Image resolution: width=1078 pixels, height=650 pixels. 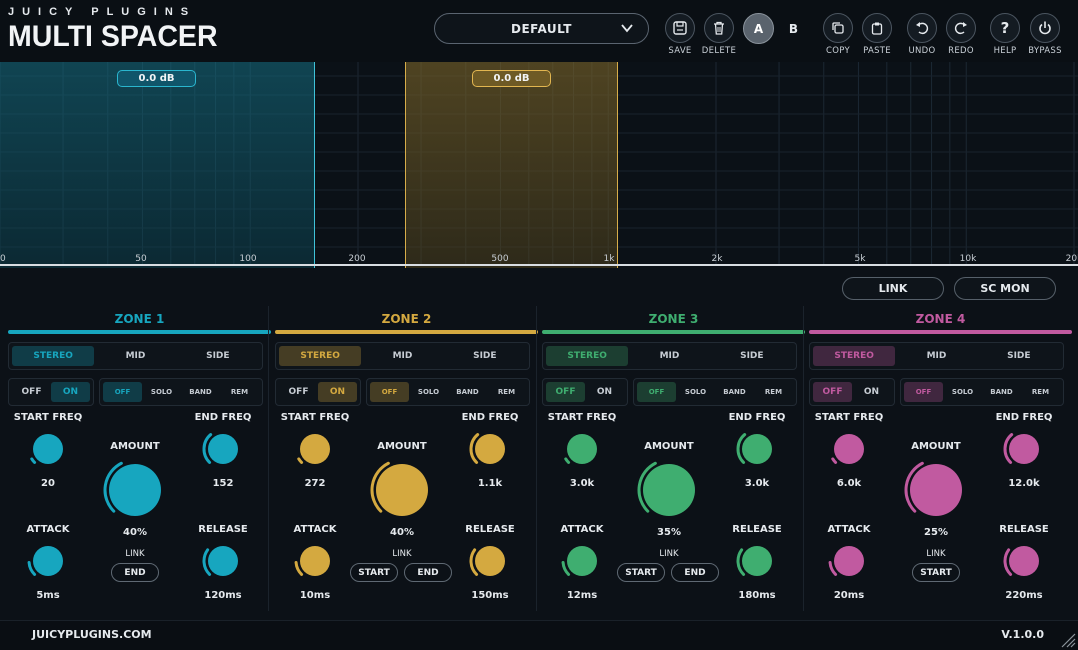 I want to click on zone-4-start-freq-dial, so click(x=847, y=449).